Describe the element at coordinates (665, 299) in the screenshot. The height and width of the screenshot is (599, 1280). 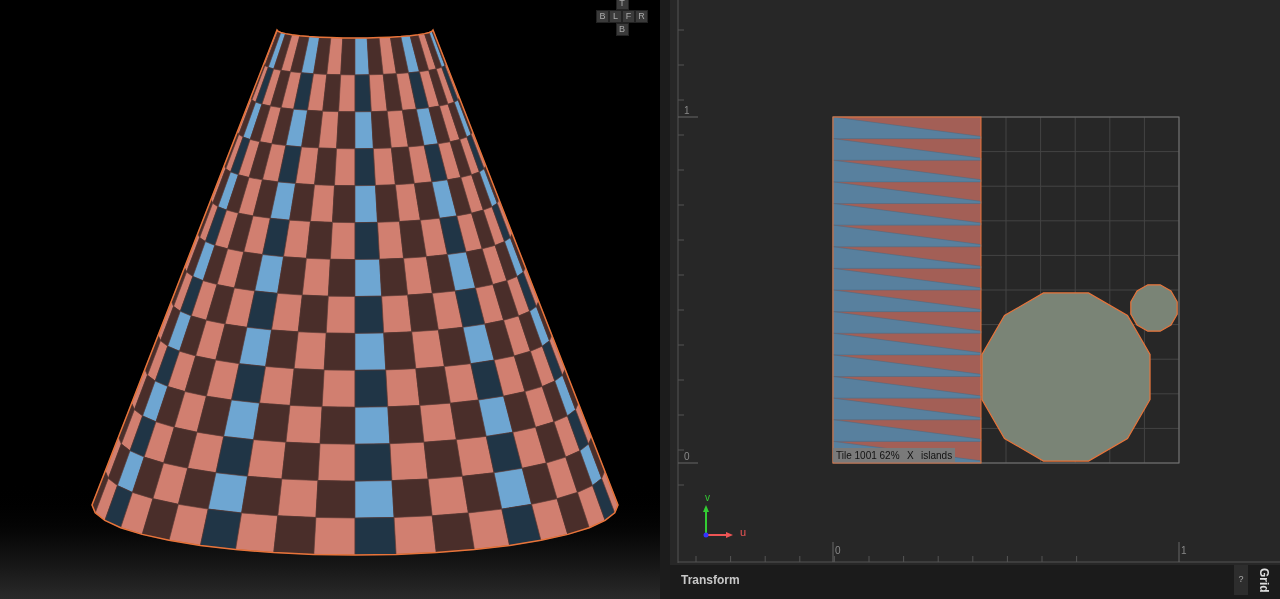
I see `panel-splitter` at that location.